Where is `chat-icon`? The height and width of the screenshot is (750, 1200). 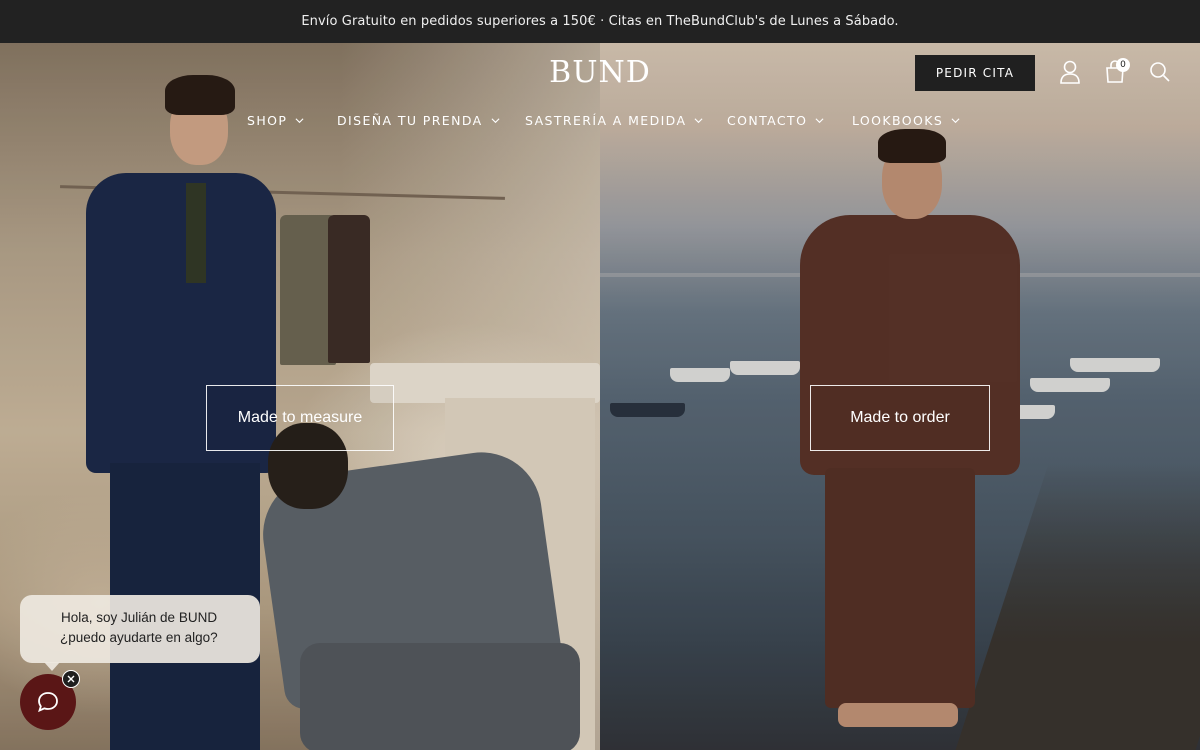 chat-icon is located at coordinates (48, 702).